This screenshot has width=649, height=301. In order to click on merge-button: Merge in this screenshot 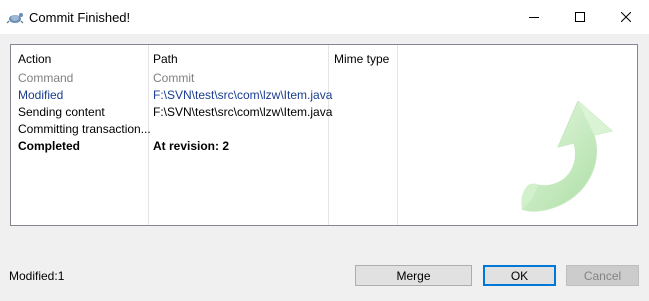, I will do `click(413, 275)`.